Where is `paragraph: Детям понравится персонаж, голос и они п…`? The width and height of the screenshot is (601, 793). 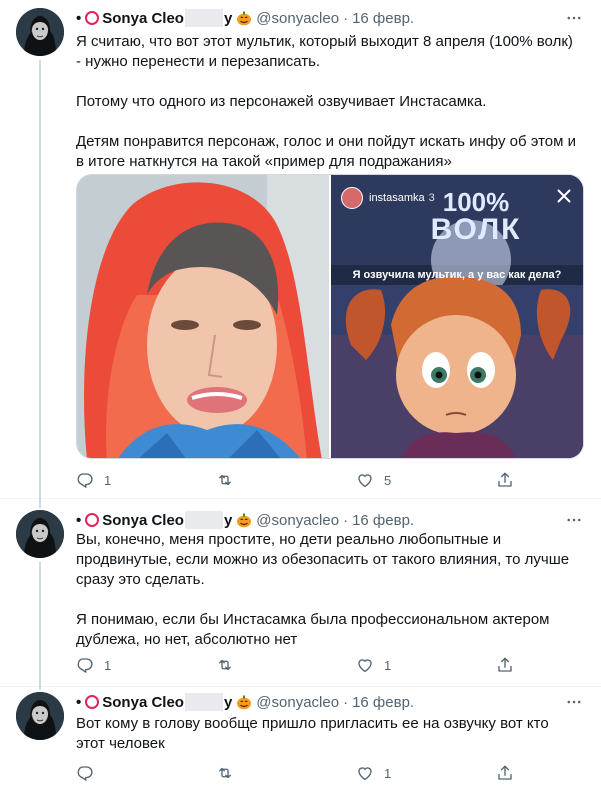
paragraph: Детям понравится персонаж, голос и они п… is located at coordinates (326, 151).